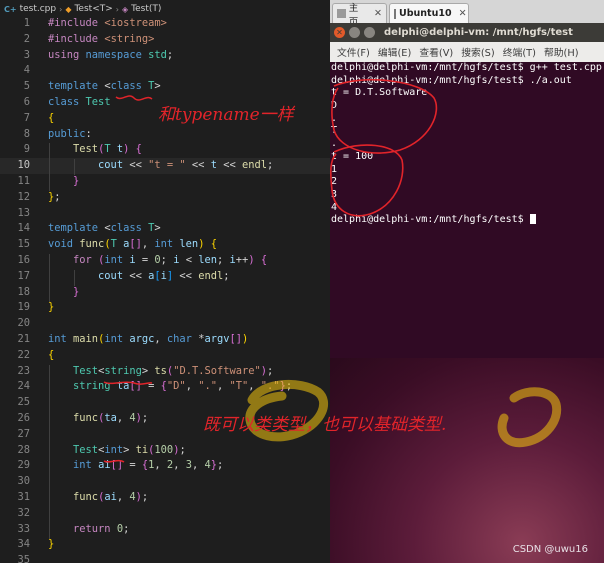 This screenshot has height=563, width=604. I want to click on line-number: 13, so click(15, 214).